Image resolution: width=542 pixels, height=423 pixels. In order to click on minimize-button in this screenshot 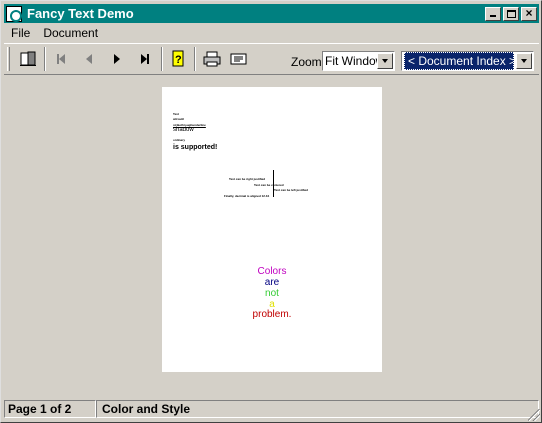, I will do `click(493, 13)`.